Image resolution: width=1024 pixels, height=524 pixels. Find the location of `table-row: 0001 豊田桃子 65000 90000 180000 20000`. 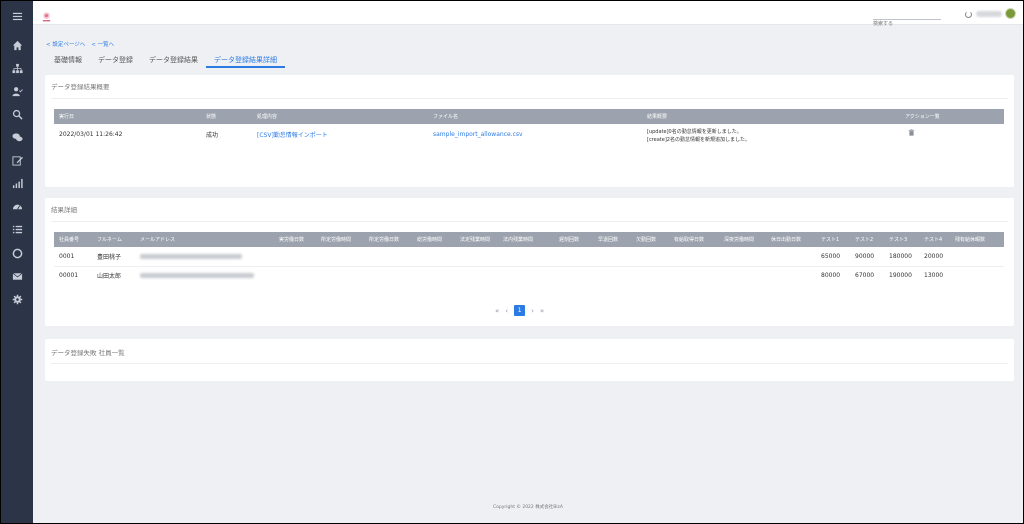

table-row: 0001 豊田桃子 65000 90000 180000 20000 is located at coordinates (529, 256).